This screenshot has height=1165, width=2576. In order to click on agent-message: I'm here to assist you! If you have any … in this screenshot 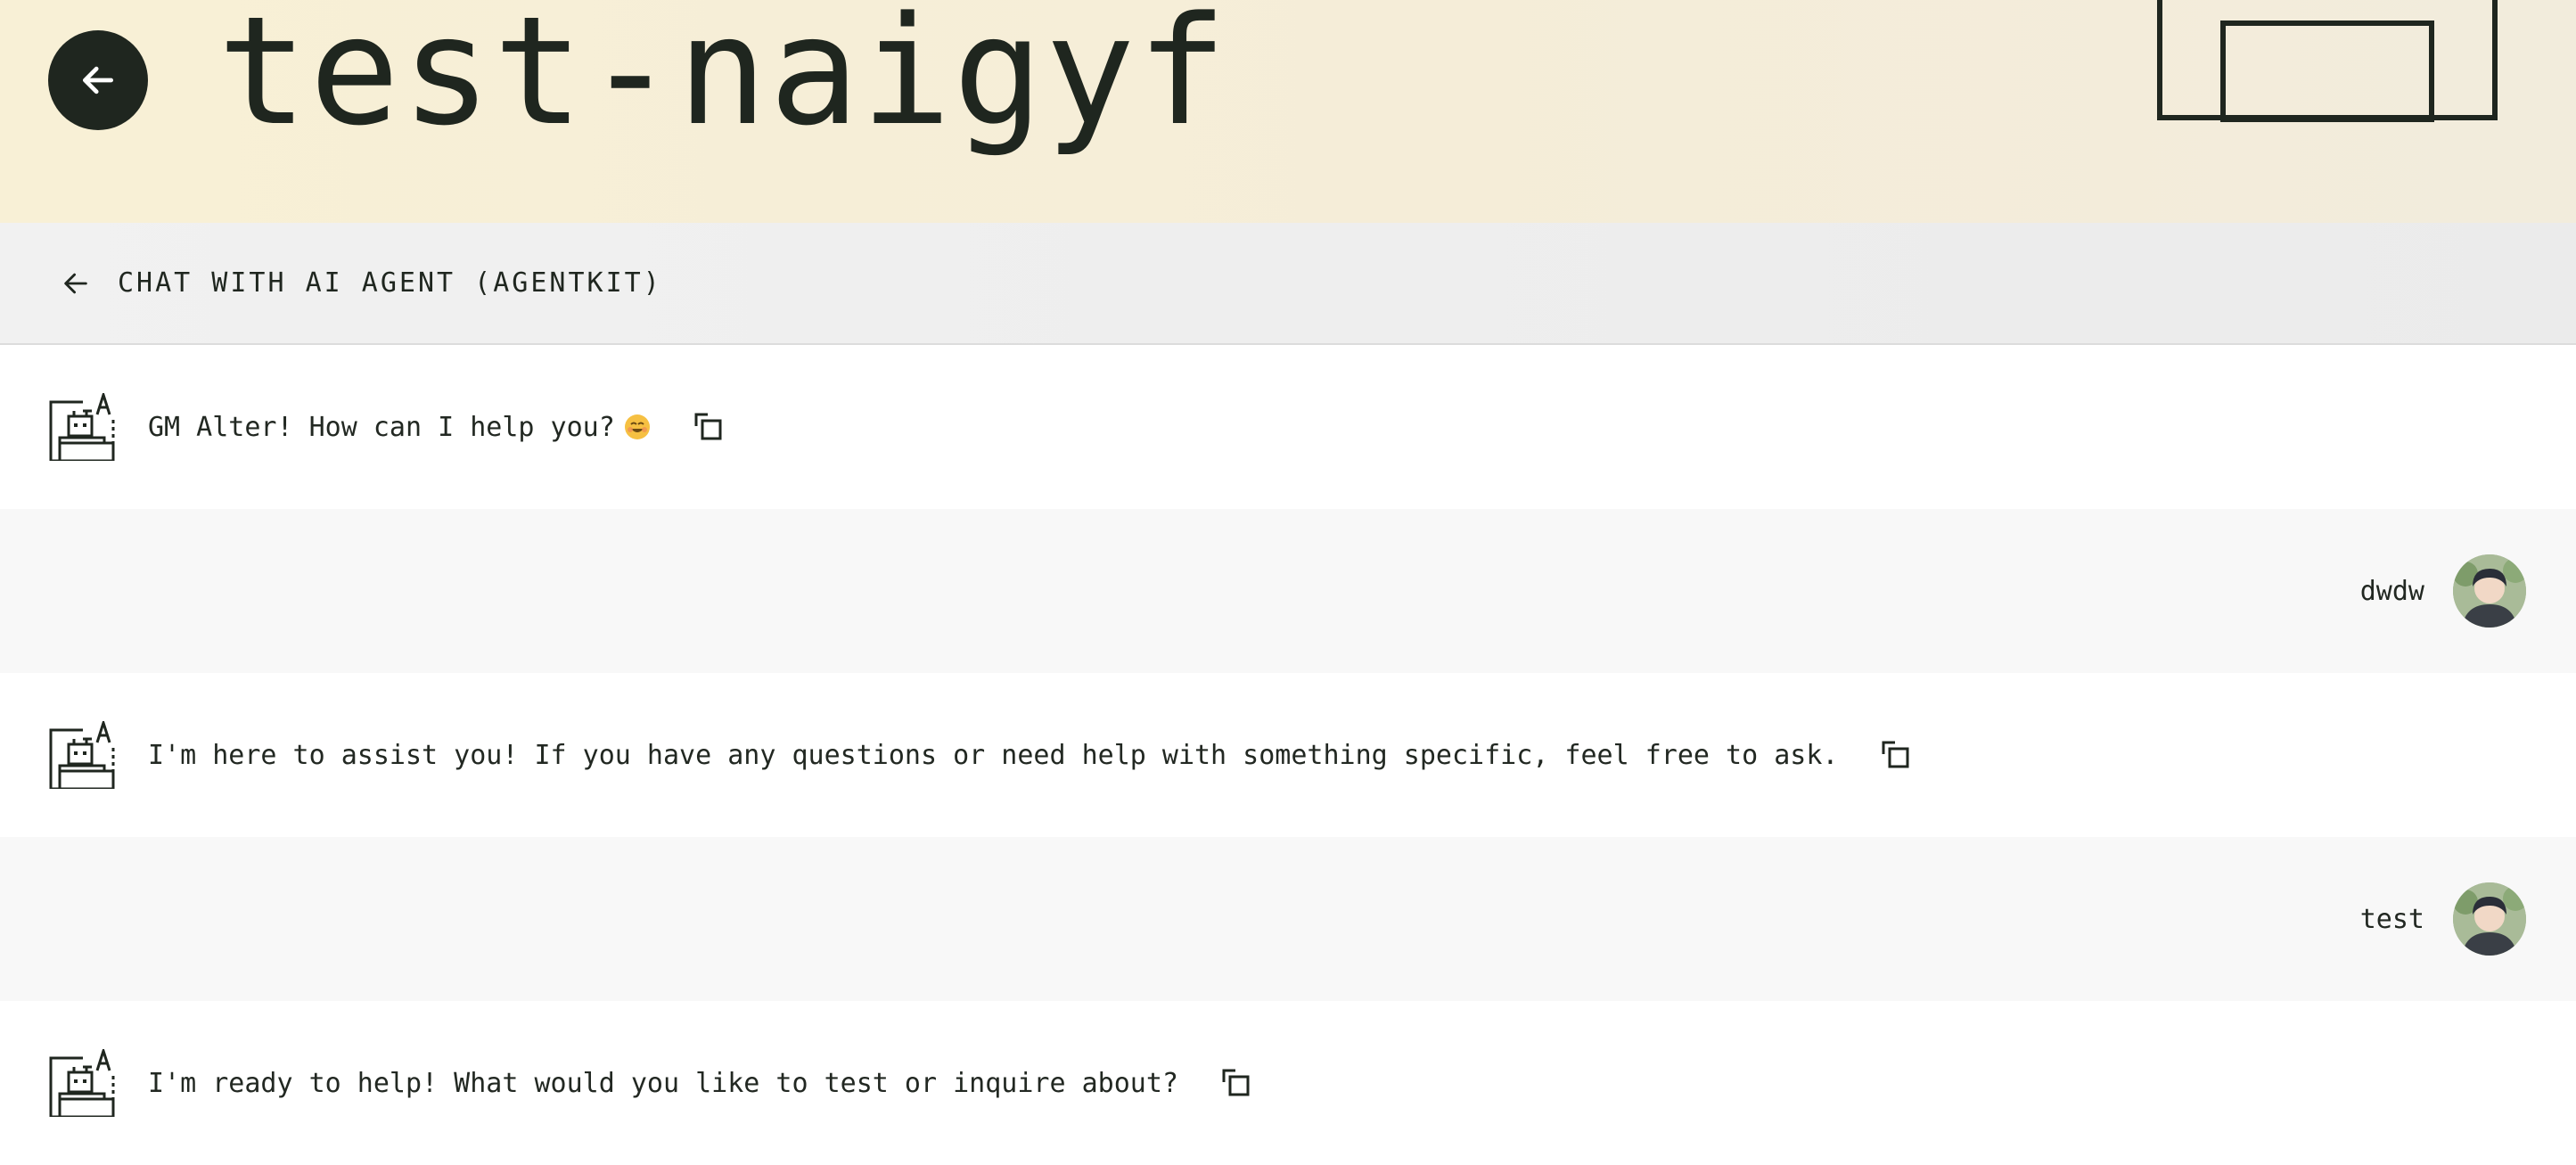, I will do `click(1288, 755)`.